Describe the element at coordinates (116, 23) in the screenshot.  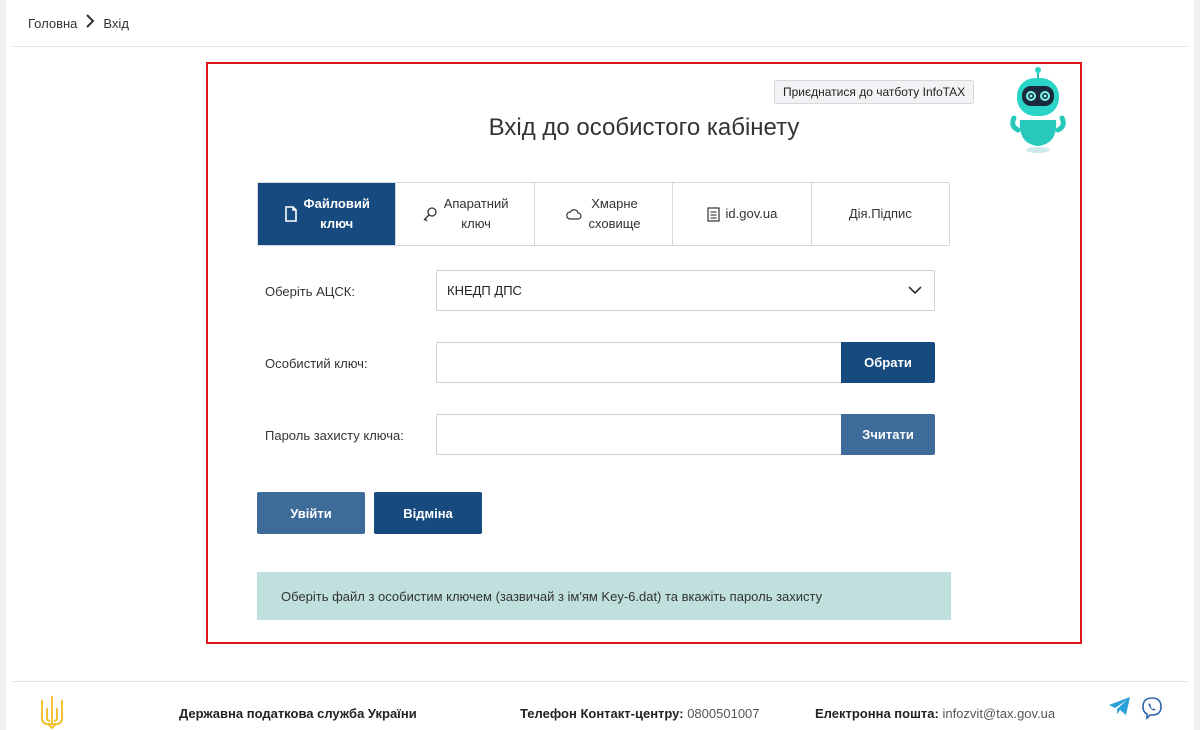
I see `breadcrumb-current: Вхід` at that location.